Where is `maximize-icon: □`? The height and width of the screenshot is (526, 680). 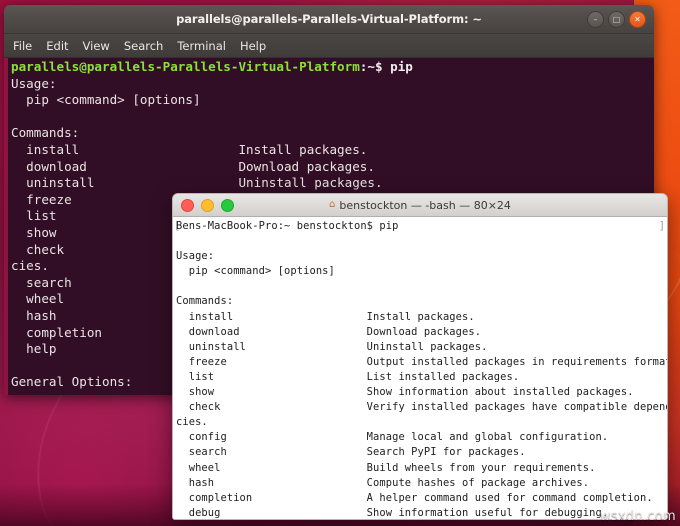
maximize-icon: □ is located at coordinates (616, 19).